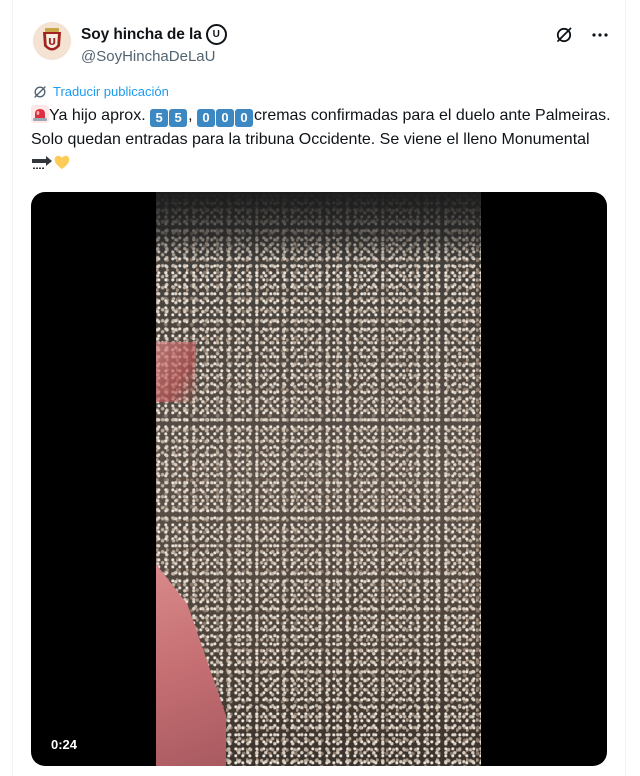  I want to click on tweet-header: Soy hincha de la U @SoyHinchaDeLaU, so click(154, 44).